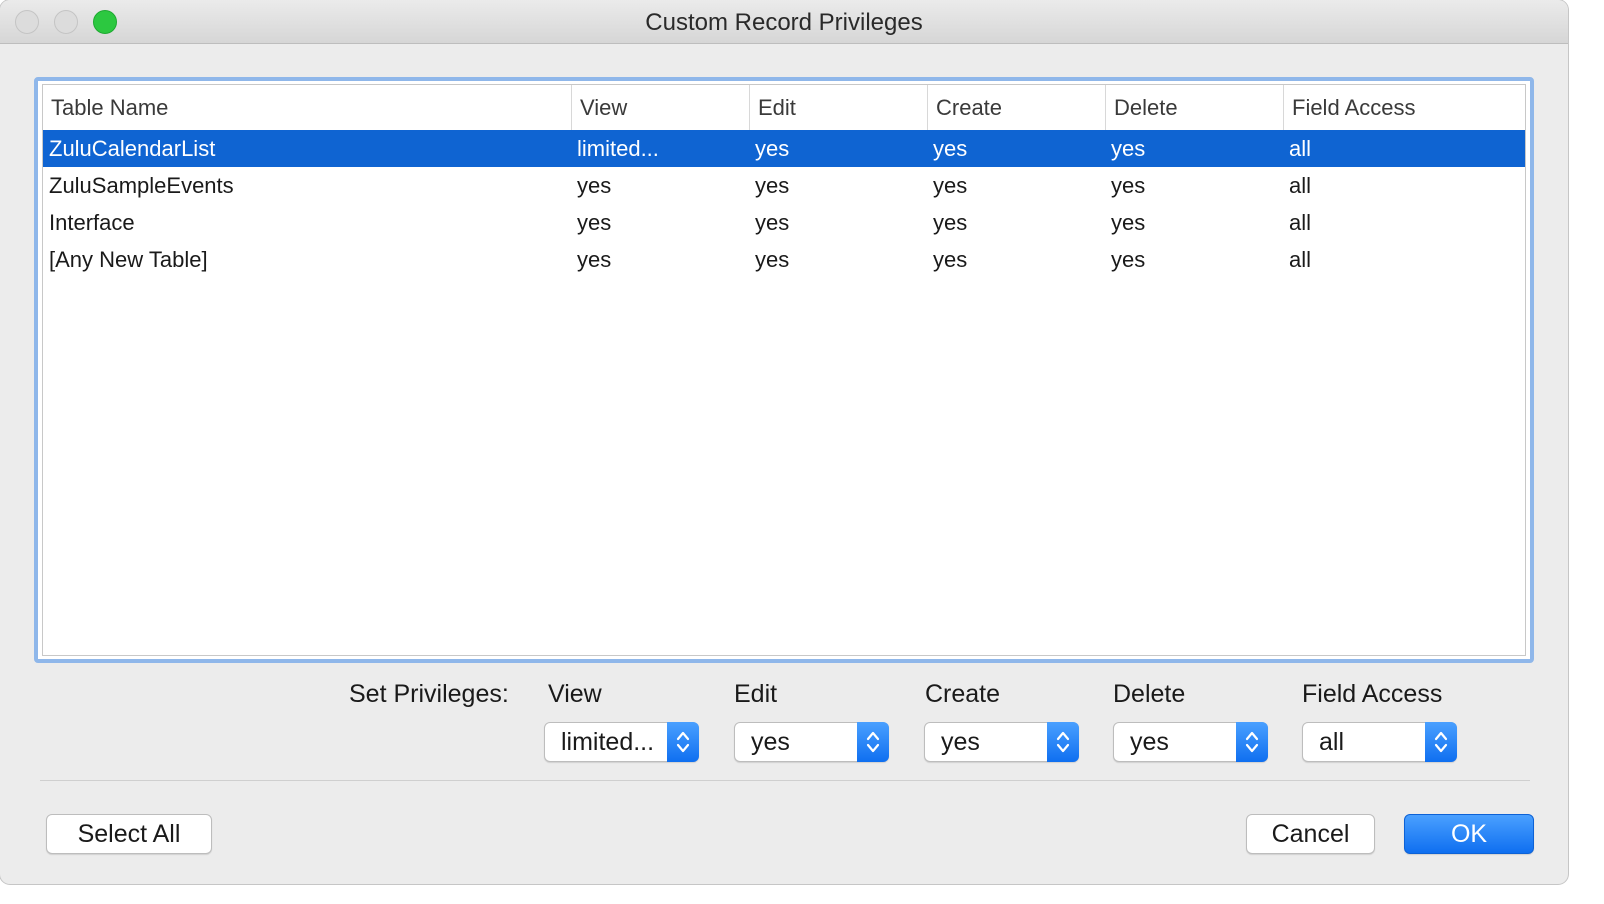  I want to click on ok-button: OK, so click(1469, 834).